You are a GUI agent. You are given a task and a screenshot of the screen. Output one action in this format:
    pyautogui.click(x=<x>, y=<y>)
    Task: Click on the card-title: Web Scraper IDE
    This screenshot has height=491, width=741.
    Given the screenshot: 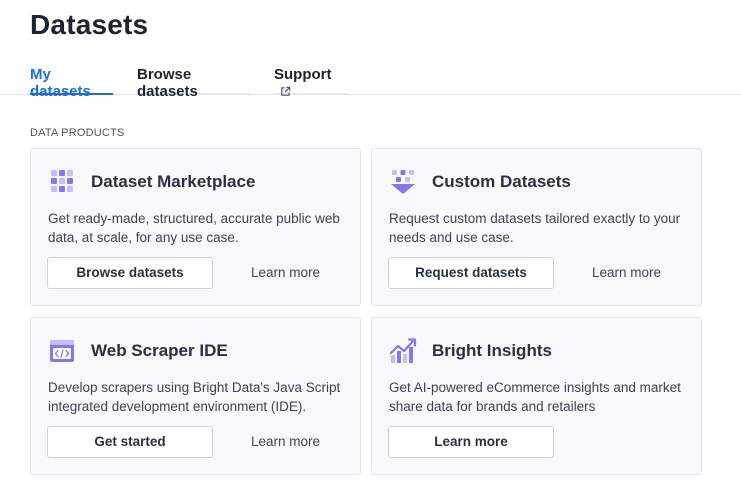 What is the action you would take?
    pyautogui.click(x=159, y=350)
    